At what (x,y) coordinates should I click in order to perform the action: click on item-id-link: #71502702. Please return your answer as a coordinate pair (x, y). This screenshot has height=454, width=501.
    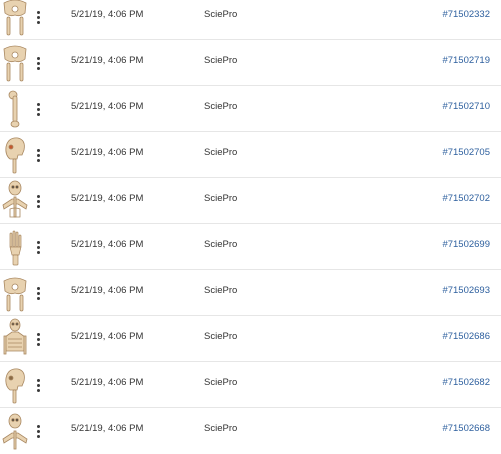
    Looking at the image, I should click on (466, 198).